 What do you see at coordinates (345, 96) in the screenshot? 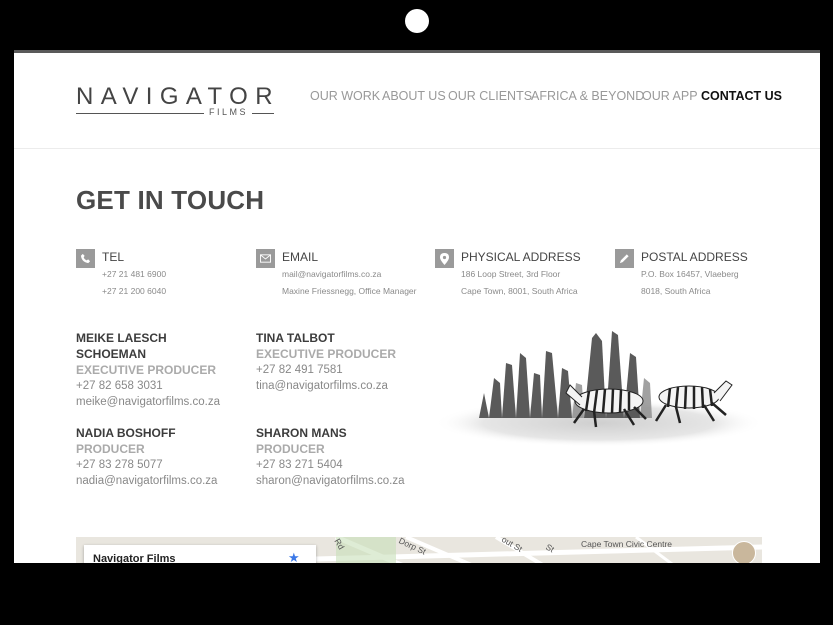
I see `nav-our-work: OUR WORK` at bounding box center [345, 96].